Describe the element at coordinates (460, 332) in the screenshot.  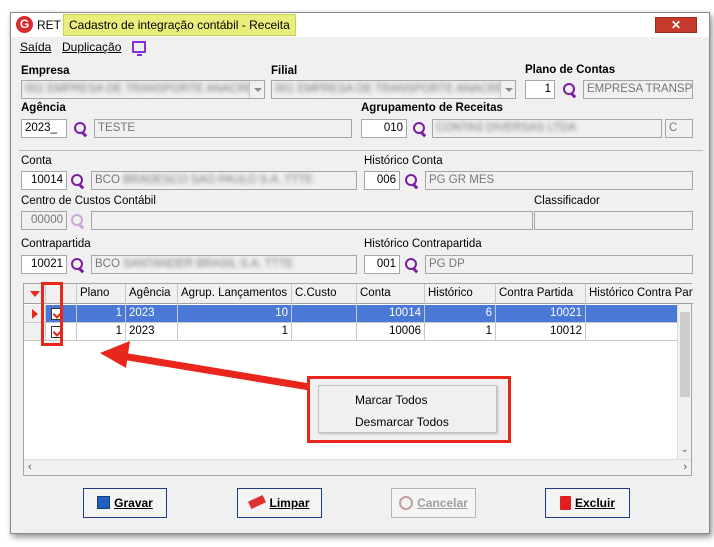
I see `cell-historico: 1` at that location.